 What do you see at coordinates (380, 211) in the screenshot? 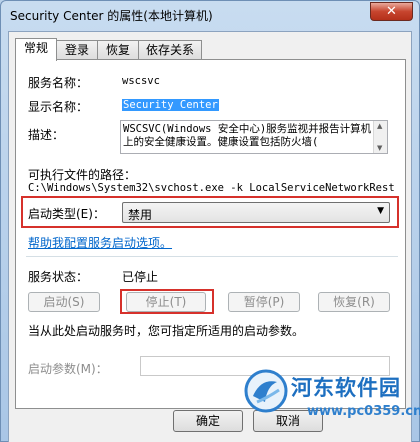
I see `chevron-down-icon: ▼` at bounding box center [380, 211].